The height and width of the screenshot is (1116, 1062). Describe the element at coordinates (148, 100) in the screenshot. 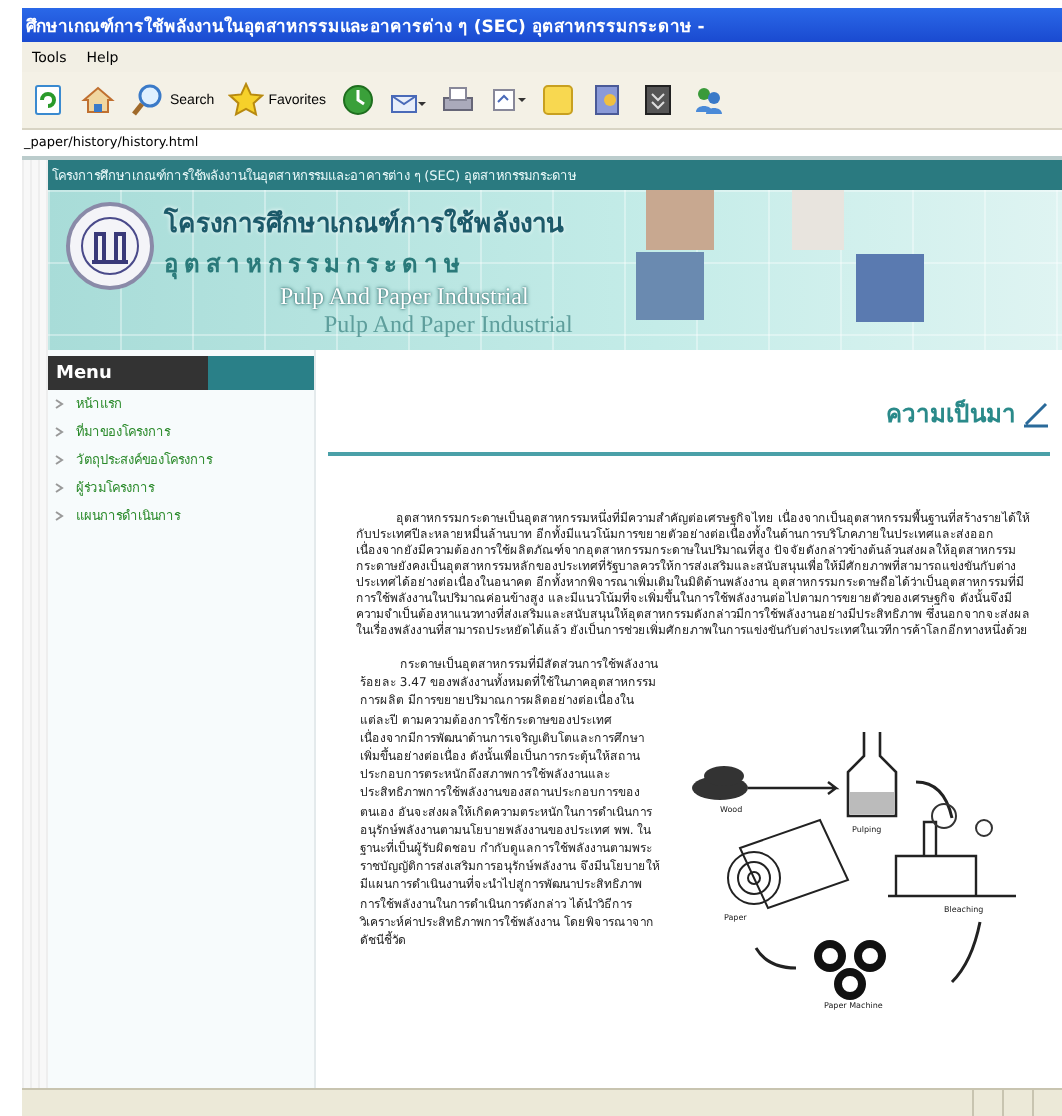

I see `search-icon` at that location.